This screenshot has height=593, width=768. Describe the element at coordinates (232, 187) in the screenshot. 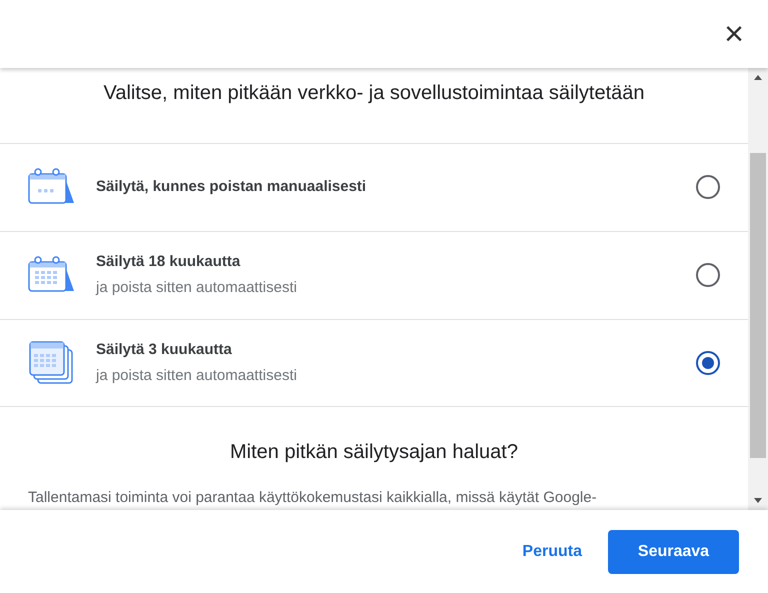

I see `option-label: Säilytä, kunnes poistan manuaalisesti` at that location.